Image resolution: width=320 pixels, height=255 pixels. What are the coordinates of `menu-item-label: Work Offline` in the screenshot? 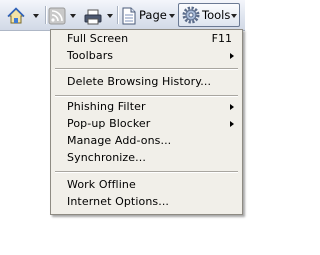 It's located at (101, 184).